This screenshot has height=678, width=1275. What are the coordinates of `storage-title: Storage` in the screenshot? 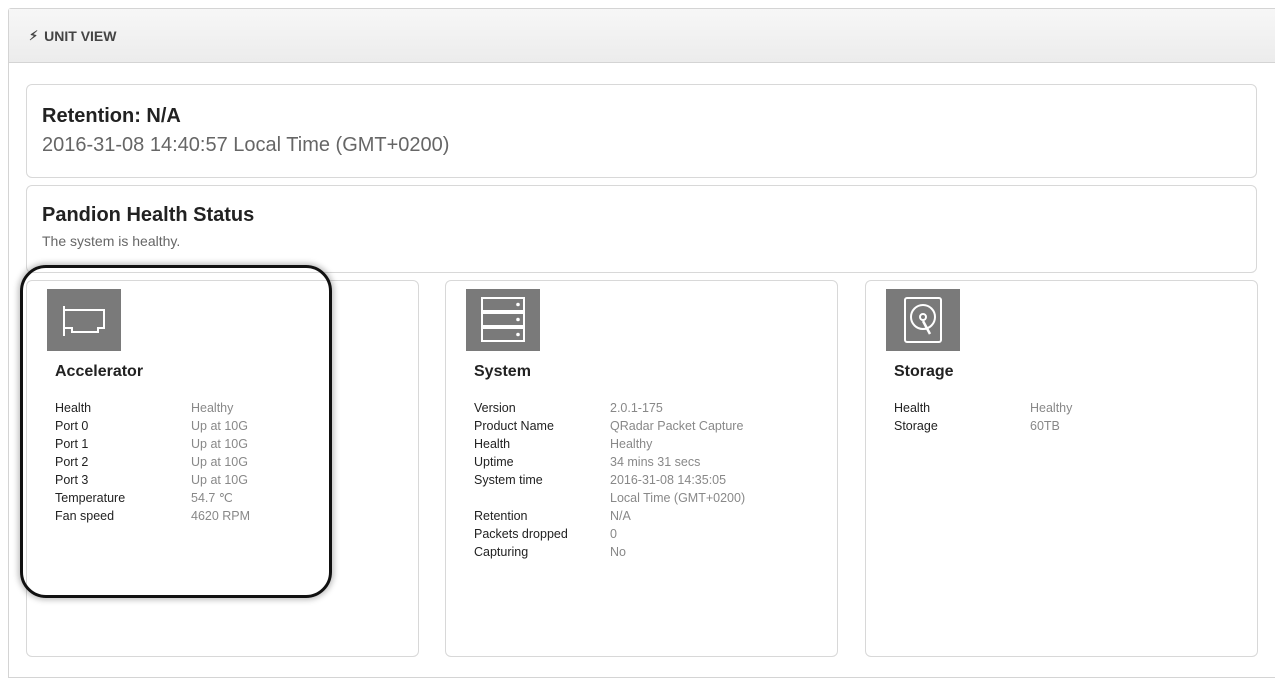 It's located at (924, 371).